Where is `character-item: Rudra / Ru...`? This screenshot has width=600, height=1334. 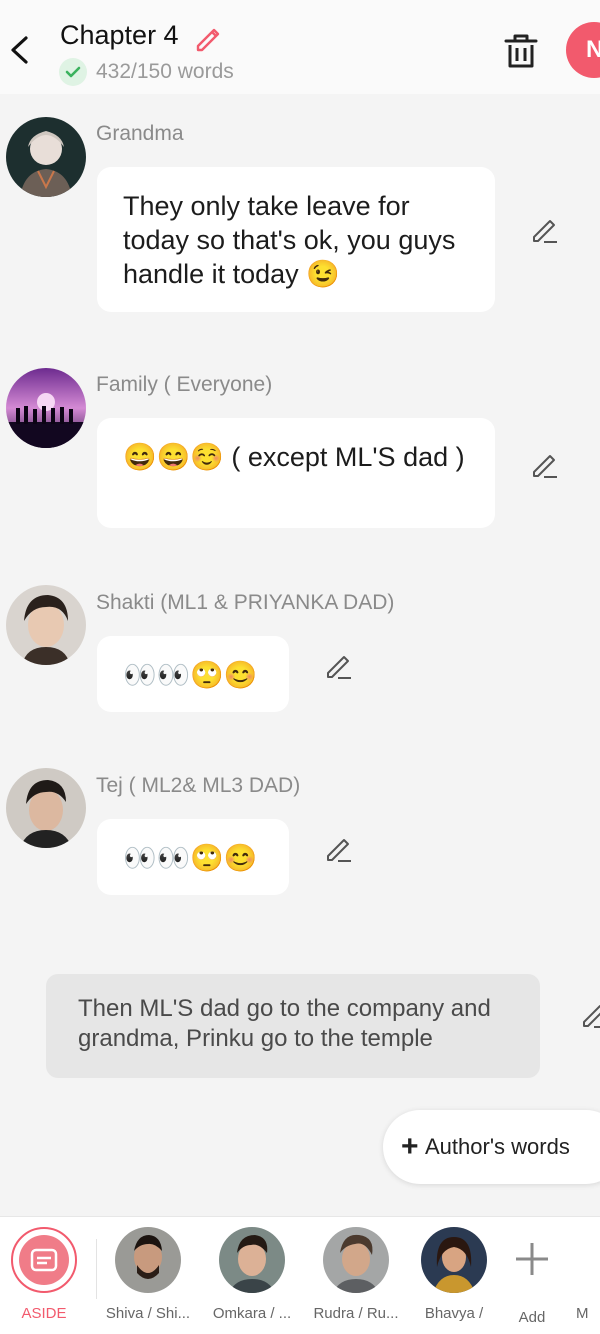
character-item: Rudra / Ru... is located at coordinates (356, 1274).